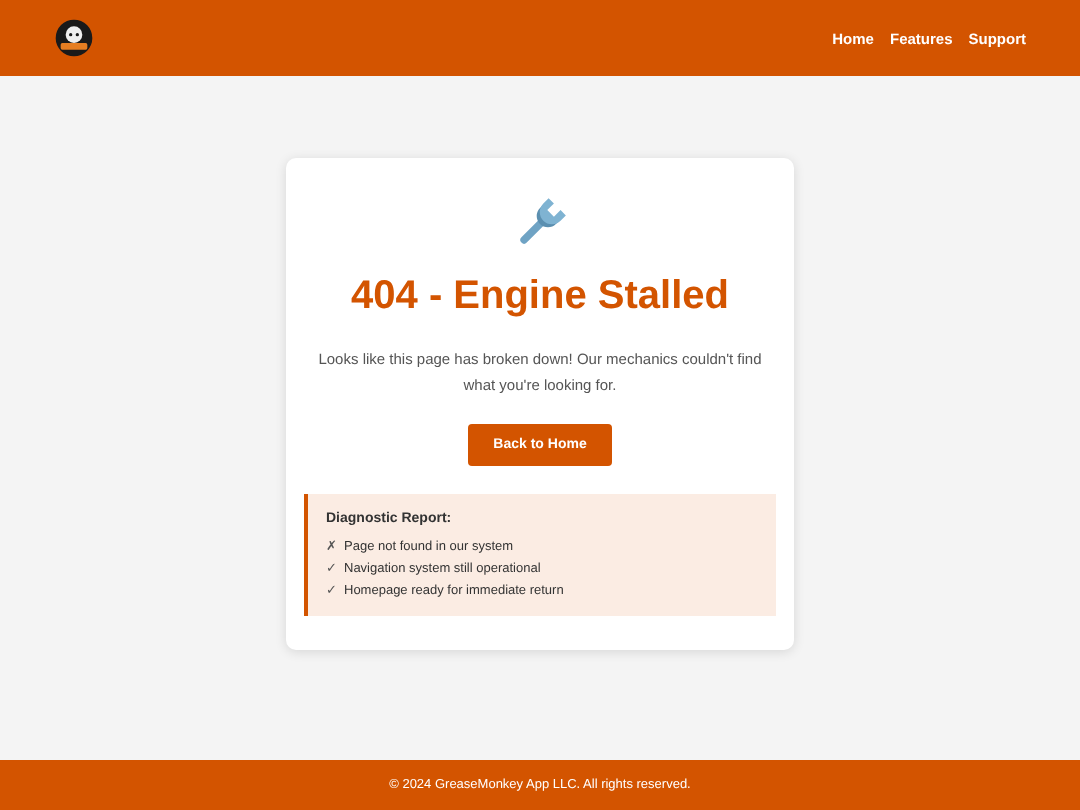 The height and width of the screenshot is (810, 1080). Describe the element at coordinates (540, 297) in the screenshot. I see `error-title: 404 - Engine Stalled` at that location.